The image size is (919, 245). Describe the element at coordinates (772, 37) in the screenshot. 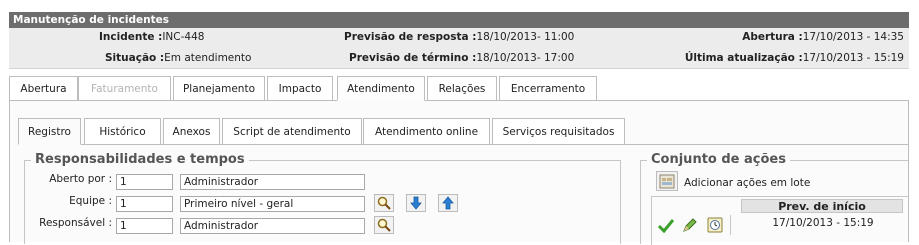

I see `abertura-label: Abertura :` at that location.